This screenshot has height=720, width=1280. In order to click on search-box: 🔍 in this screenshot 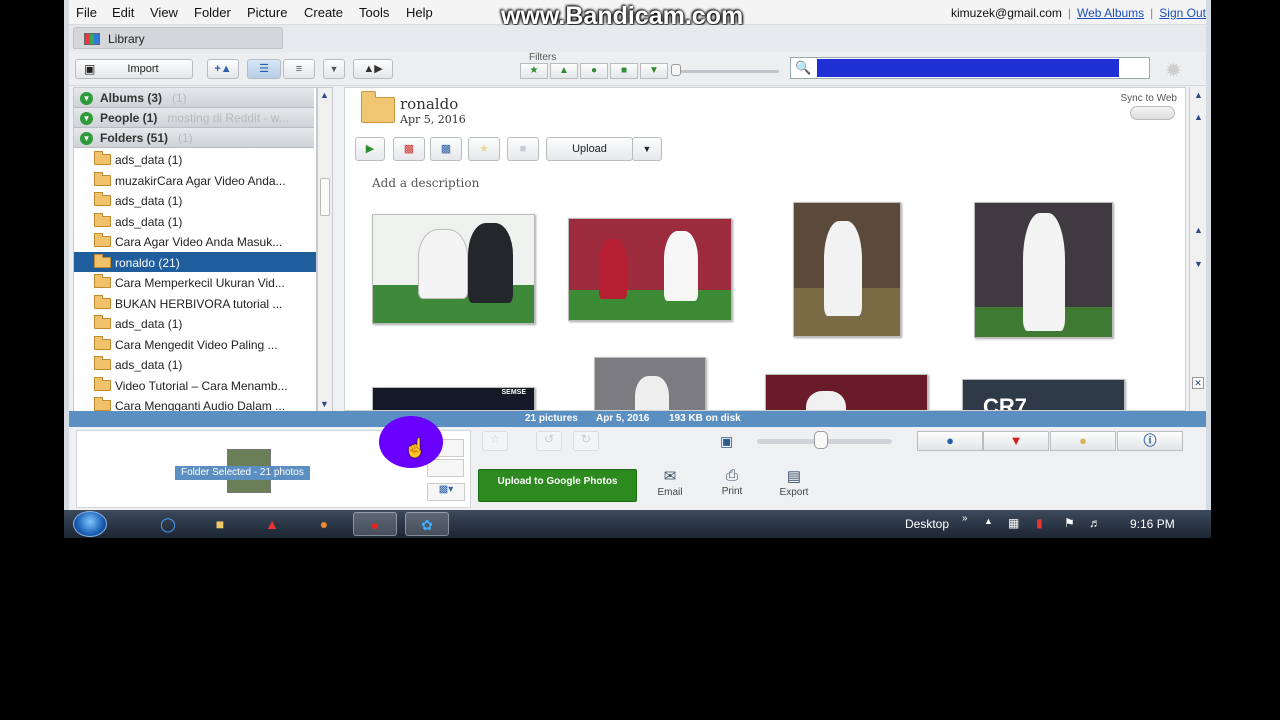, I will do `click(970, 68)`.